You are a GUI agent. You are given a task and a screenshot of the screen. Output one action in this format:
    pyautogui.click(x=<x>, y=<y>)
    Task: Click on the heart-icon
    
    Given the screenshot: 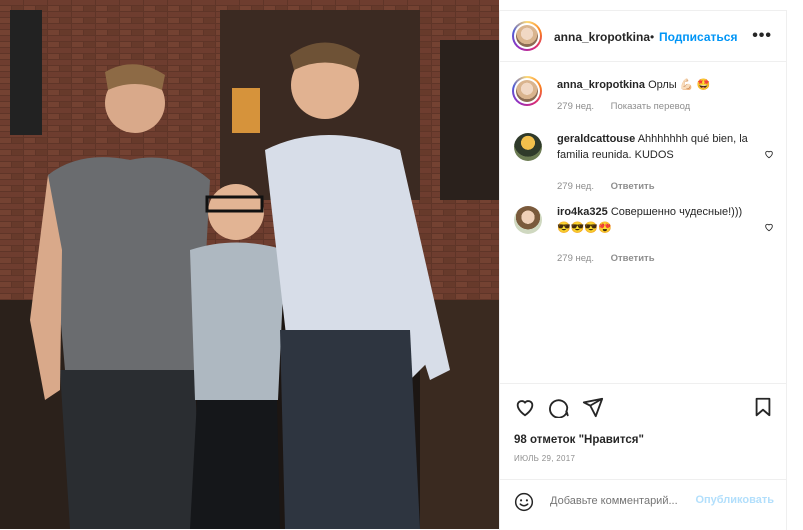 What is the action you would take?
    pyautogui.click(x=525, y=407)
    